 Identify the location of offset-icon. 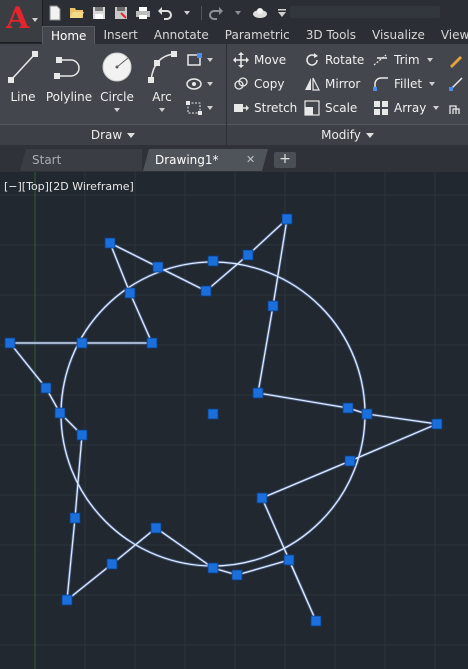
(454, 109).